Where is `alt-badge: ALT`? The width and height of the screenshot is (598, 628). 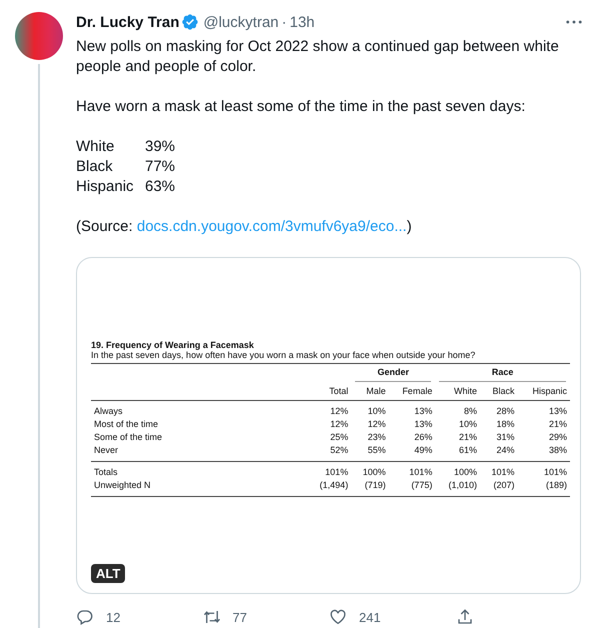 alt-badge: ALT is located at coordinates (108, 573).